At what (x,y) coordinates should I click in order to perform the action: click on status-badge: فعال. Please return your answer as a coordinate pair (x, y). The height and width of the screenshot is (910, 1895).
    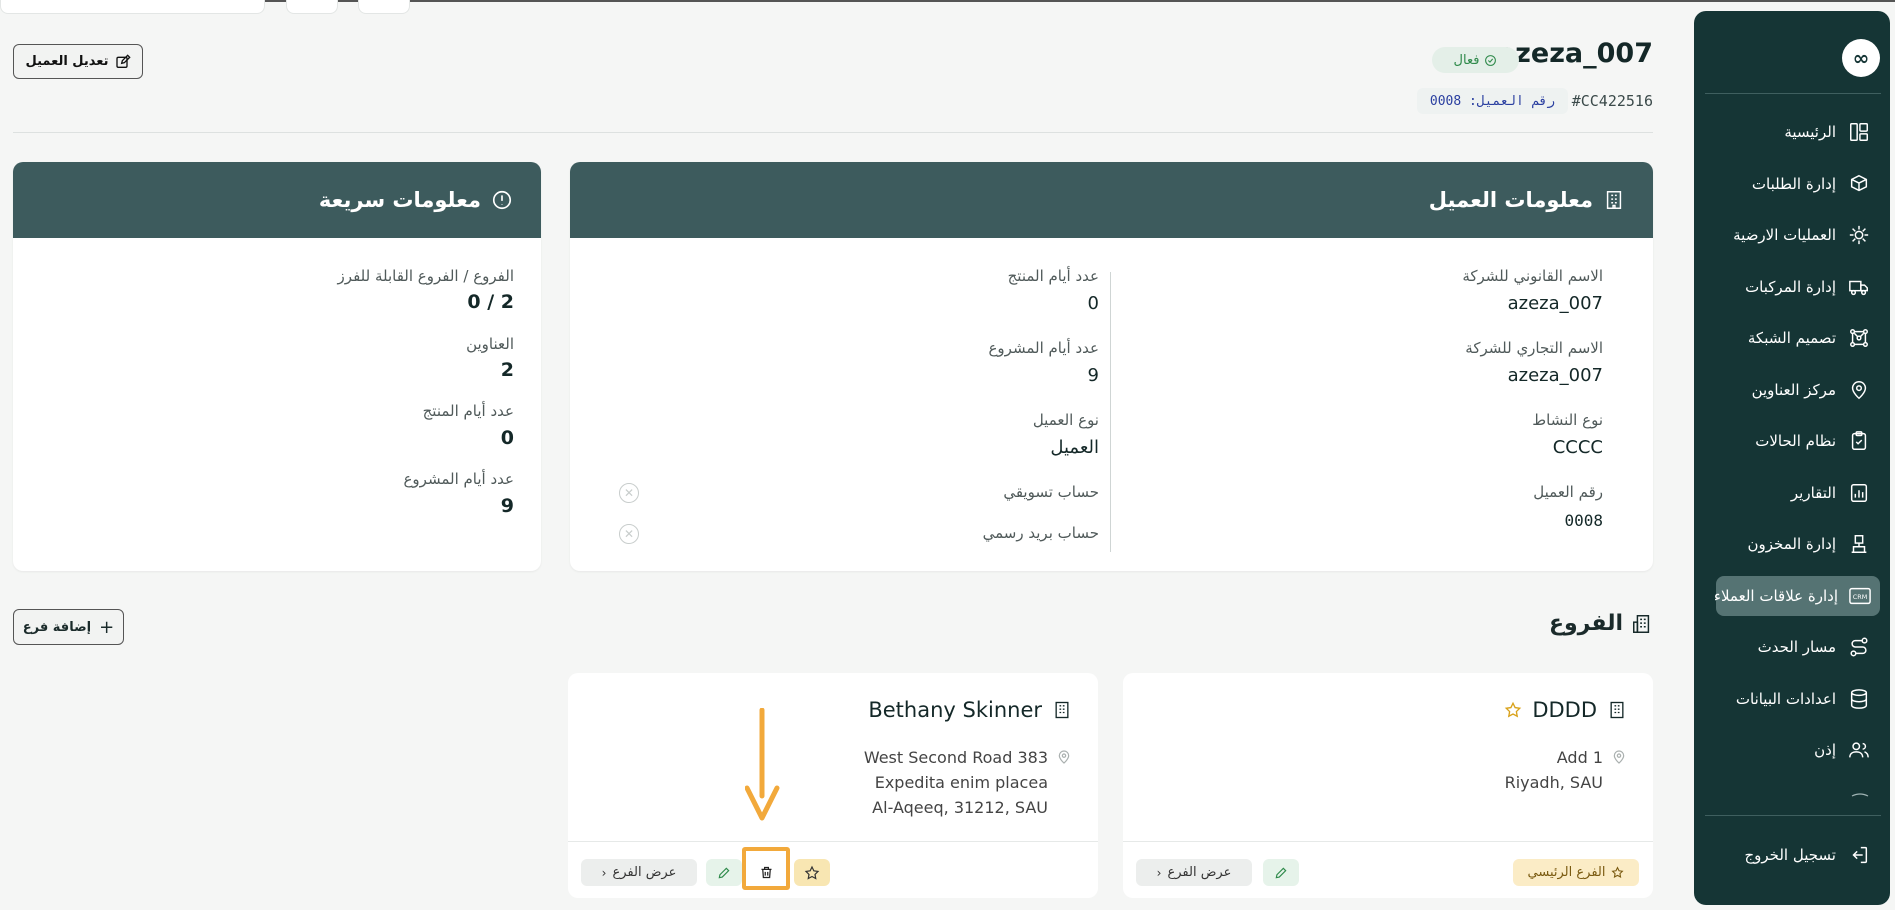
    Looking at the image, I should click on (1475, 60).